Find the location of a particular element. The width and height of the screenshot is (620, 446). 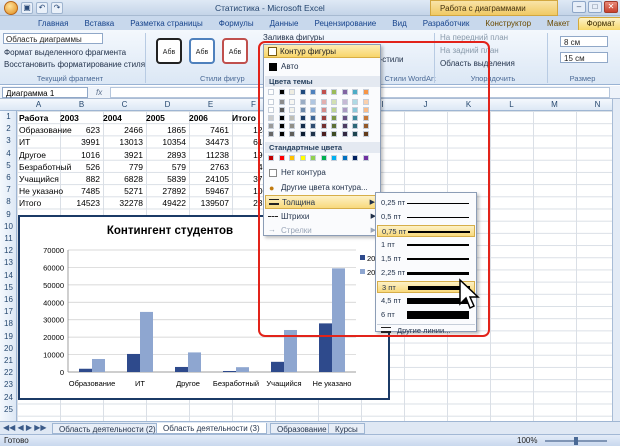

zoom-slider-thumb is located at coordinates (576, 441).